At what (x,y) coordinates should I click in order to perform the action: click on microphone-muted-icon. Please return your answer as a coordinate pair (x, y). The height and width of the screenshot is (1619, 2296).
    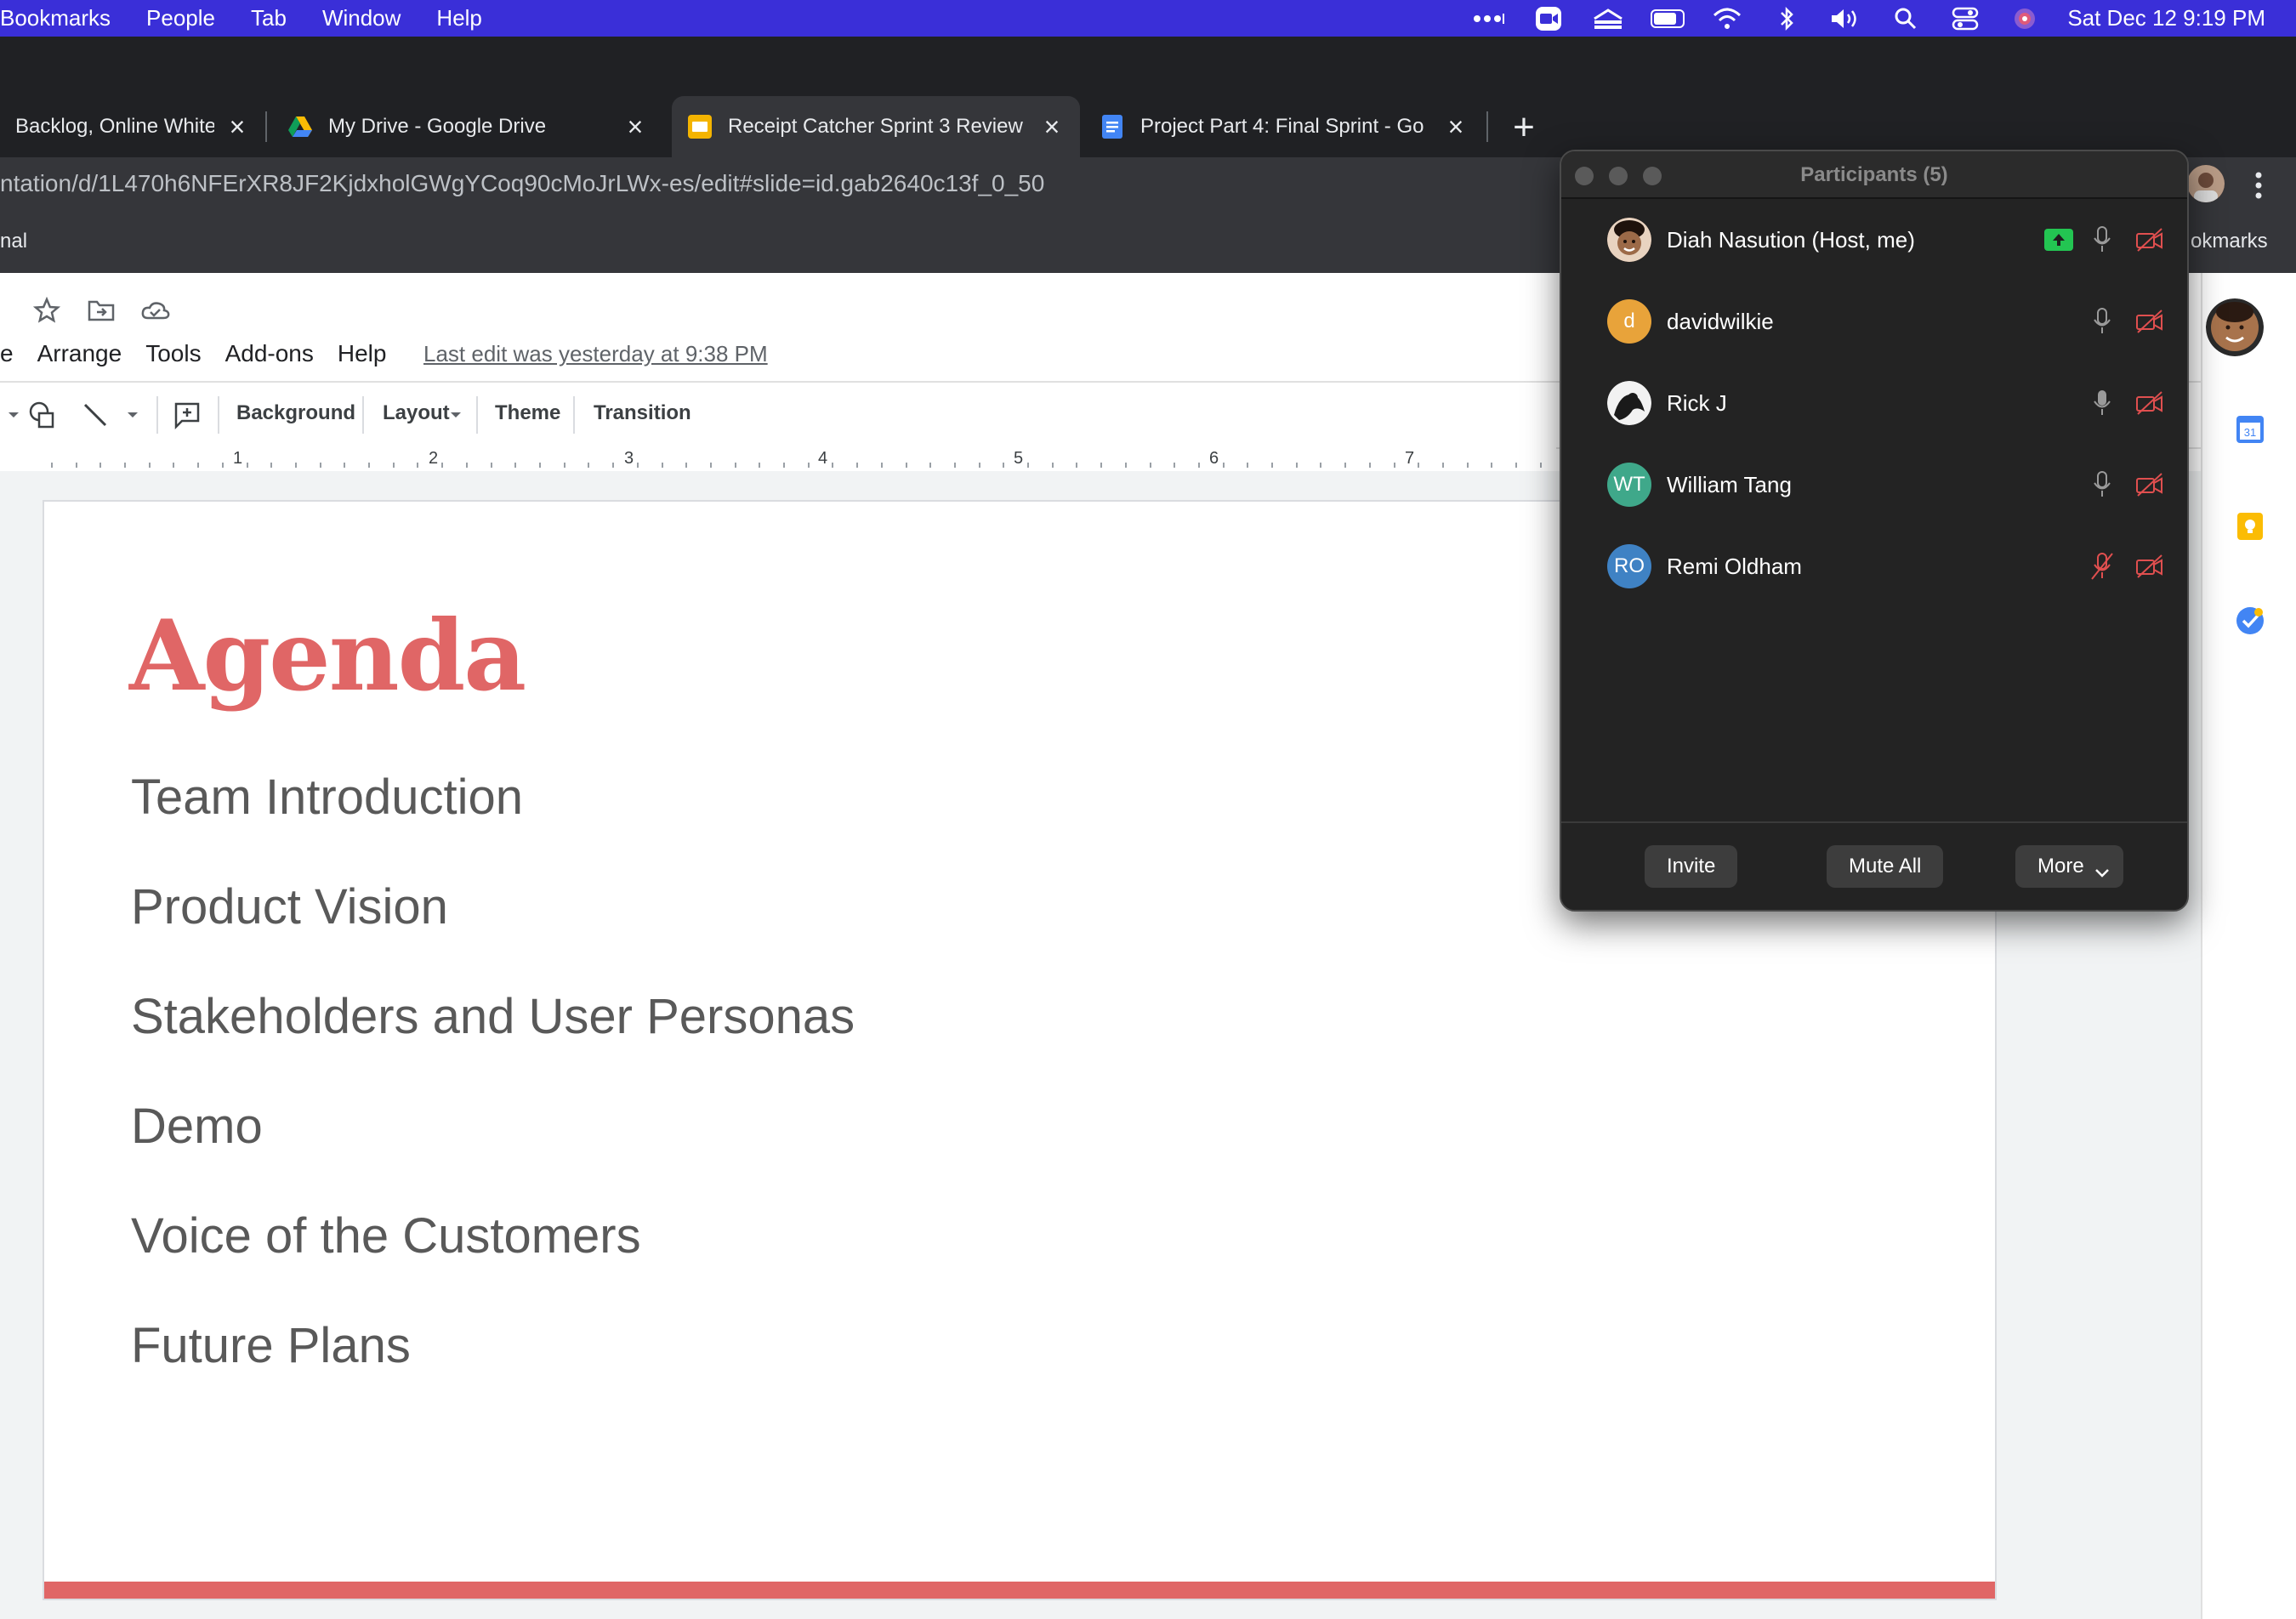
    Looking at the image, I should click on (2102, 566).